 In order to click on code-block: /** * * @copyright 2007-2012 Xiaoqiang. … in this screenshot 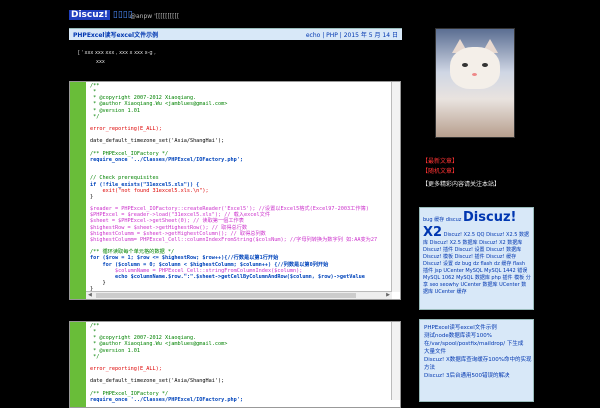, I will do `click(235, 364)`.